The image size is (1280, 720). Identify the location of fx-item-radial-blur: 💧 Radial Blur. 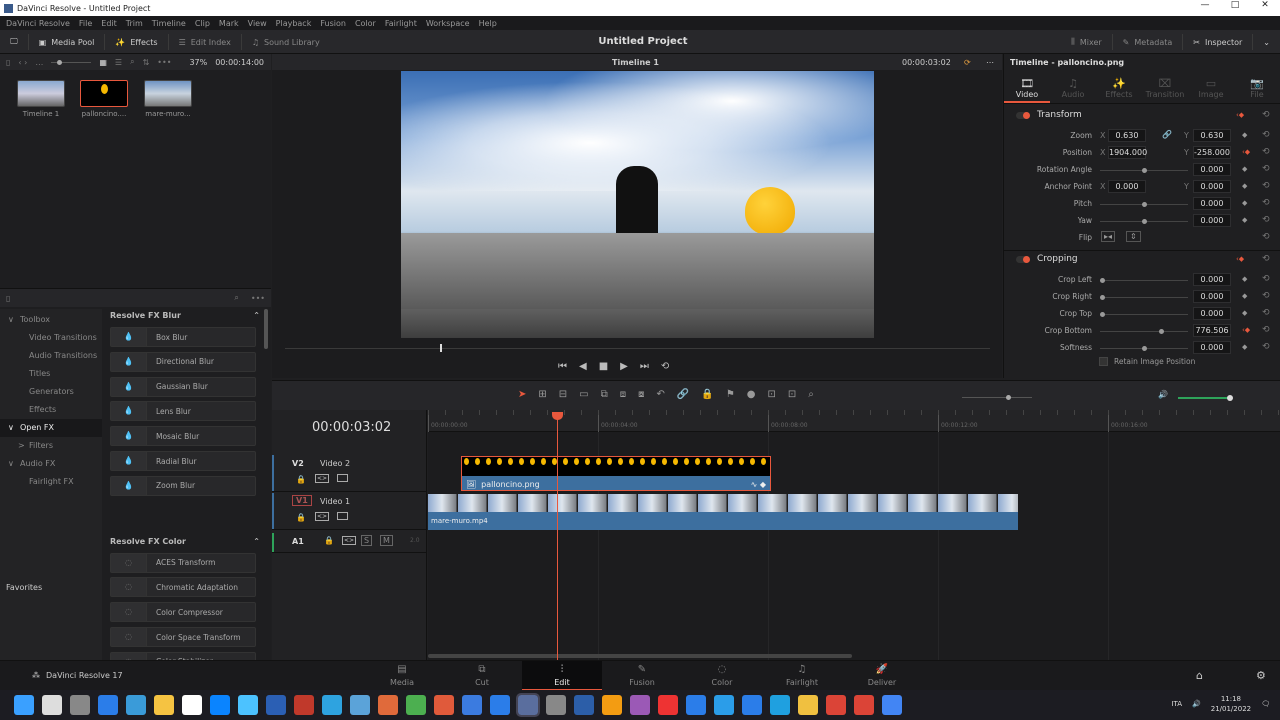
(183, 461).